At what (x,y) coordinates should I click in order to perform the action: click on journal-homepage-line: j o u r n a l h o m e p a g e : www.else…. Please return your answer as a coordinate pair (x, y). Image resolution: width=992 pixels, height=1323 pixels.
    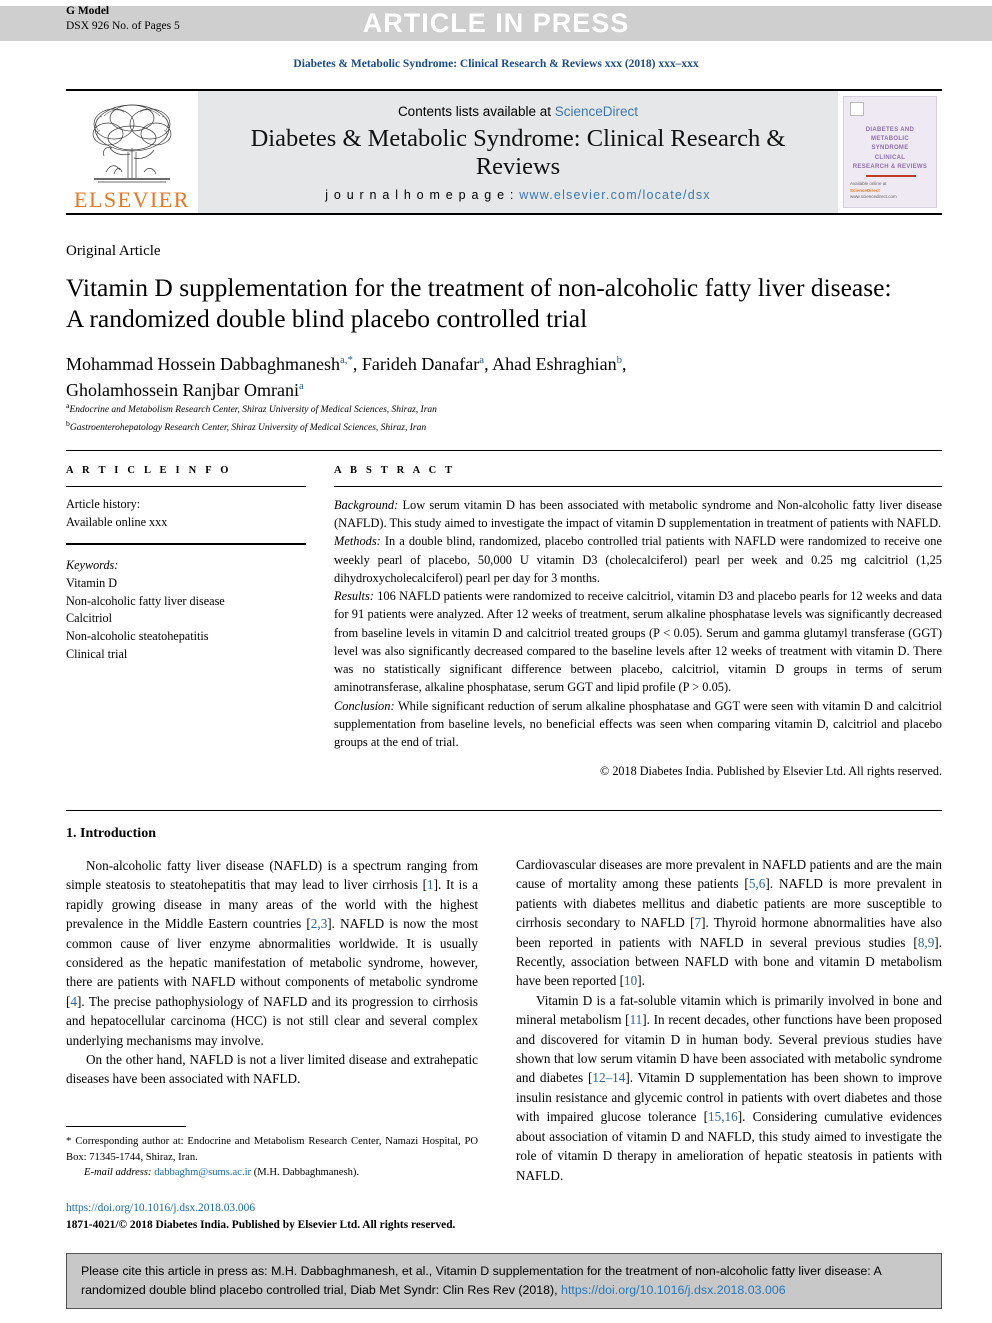
    Looking at the image, I should click on (518, 195).